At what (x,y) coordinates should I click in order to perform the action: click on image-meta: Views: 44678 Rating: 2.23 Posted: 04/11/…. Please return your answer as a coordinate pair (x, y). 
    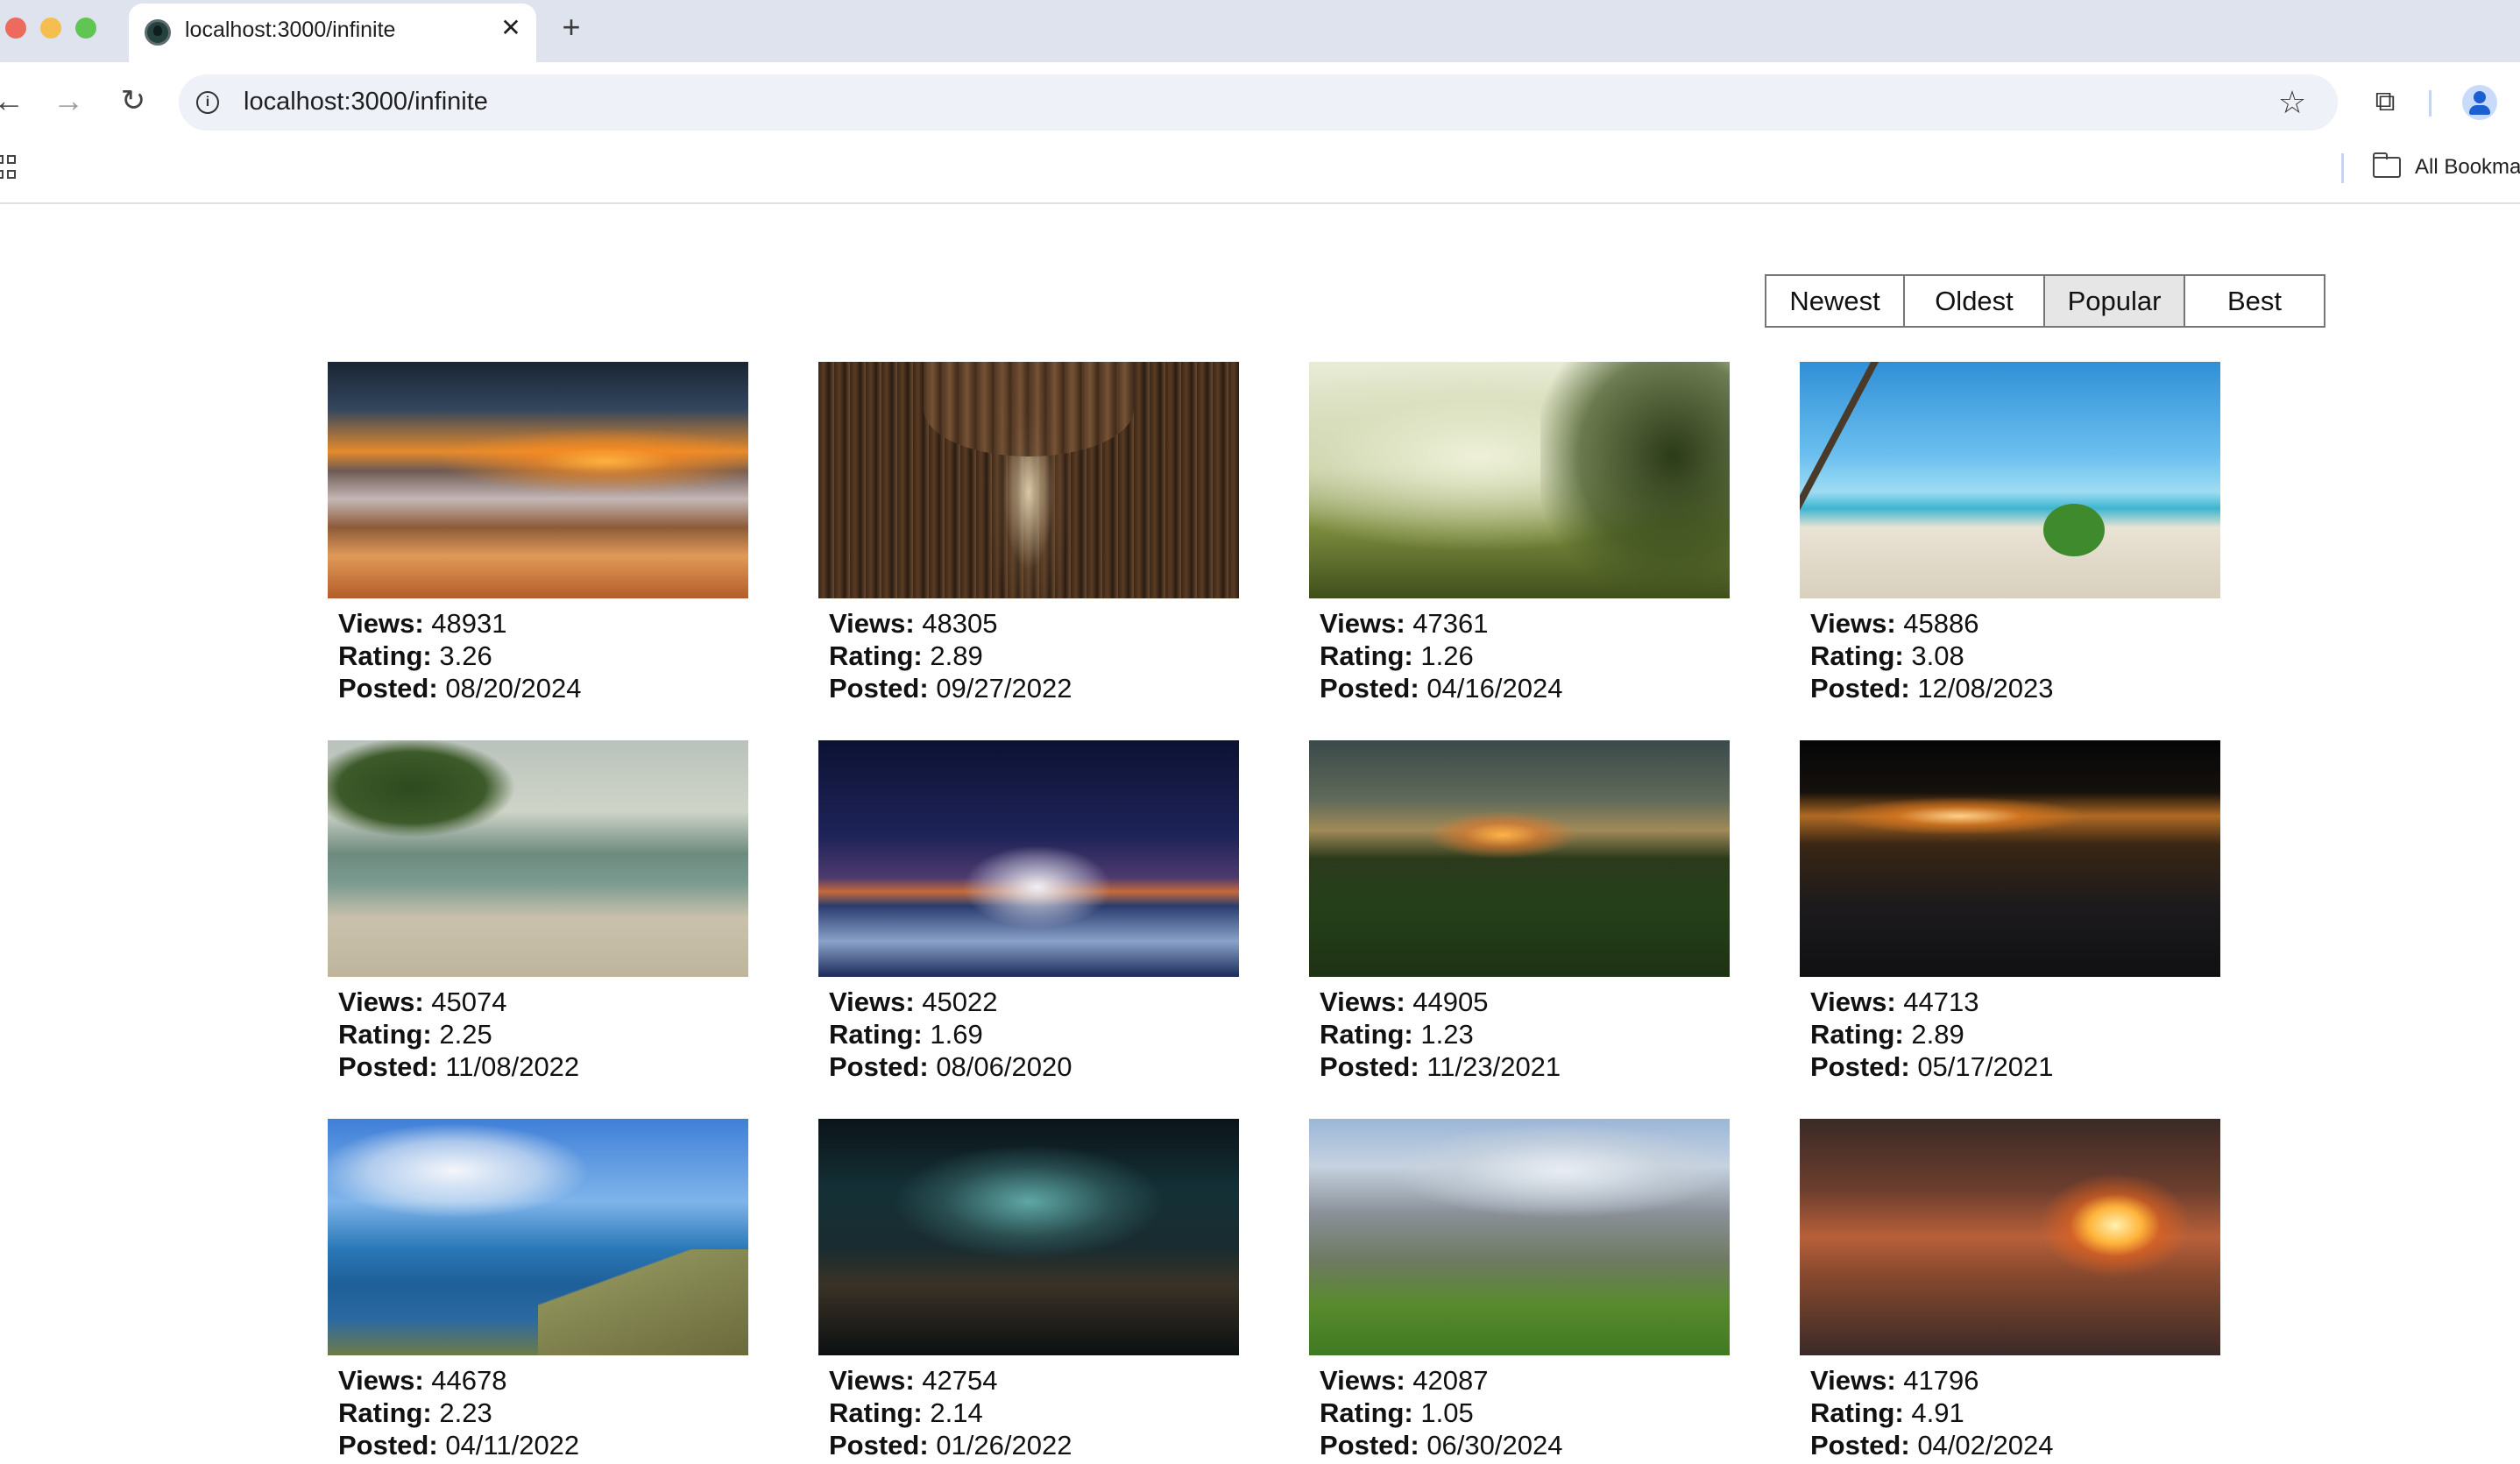
    Looking at the image, I should click on (538, 1408).